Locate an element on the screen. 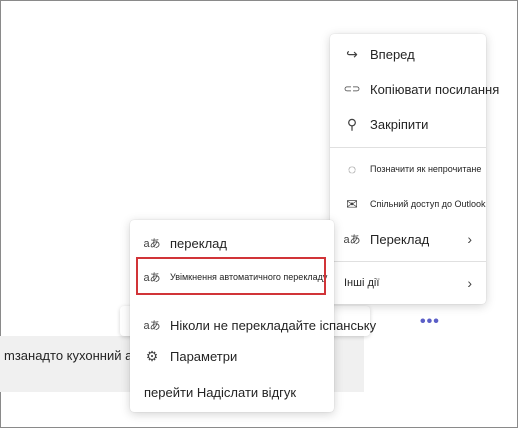 The width and height of the screenshot is (520, 430). submenu-item-translate: aあ переклад is located at coordinates (232, 243).